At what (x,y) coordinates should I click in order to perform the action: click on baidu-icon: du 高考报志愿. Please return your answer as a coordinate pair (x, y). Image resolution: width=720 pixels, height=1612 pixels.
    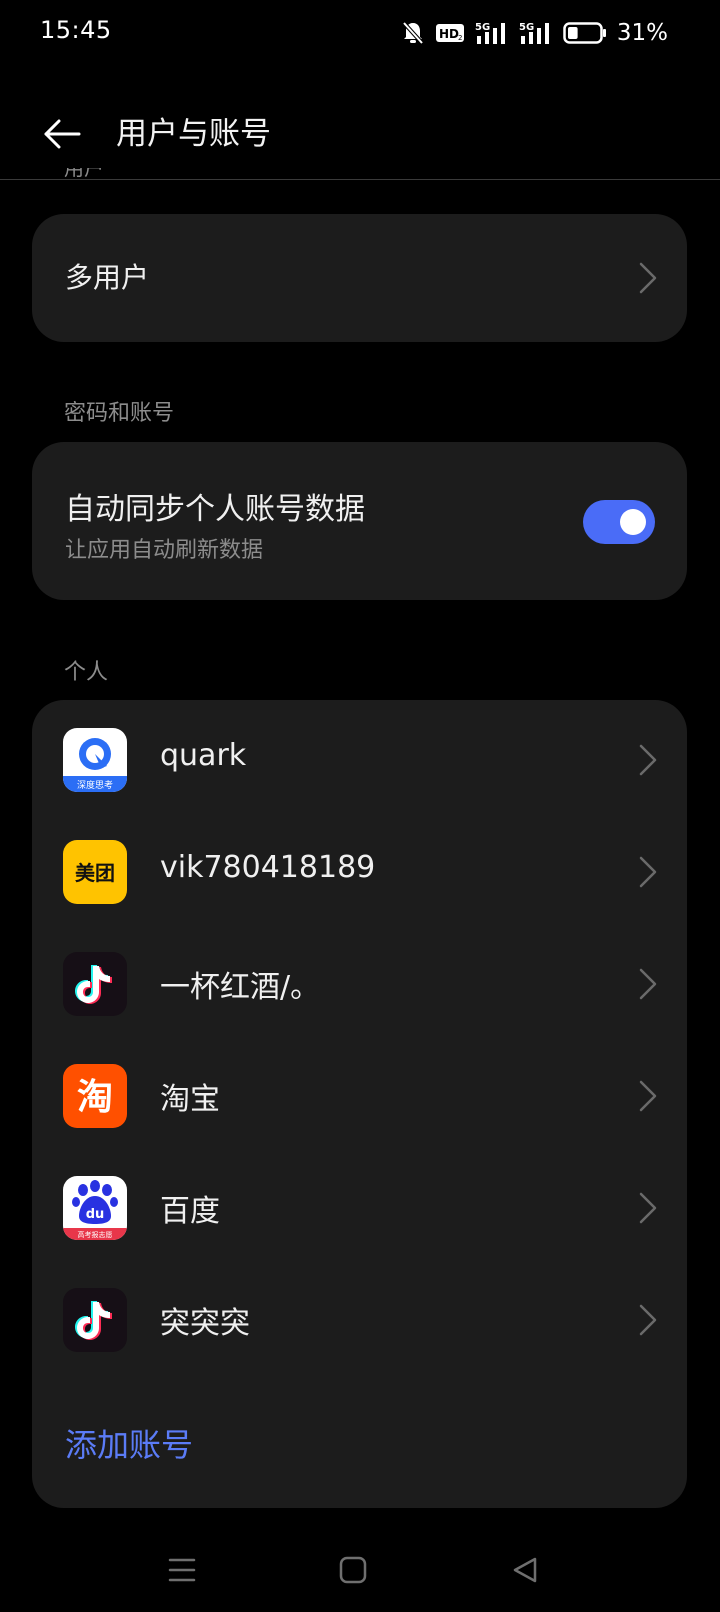
    Looking at the image, I should click on (95, 1208).